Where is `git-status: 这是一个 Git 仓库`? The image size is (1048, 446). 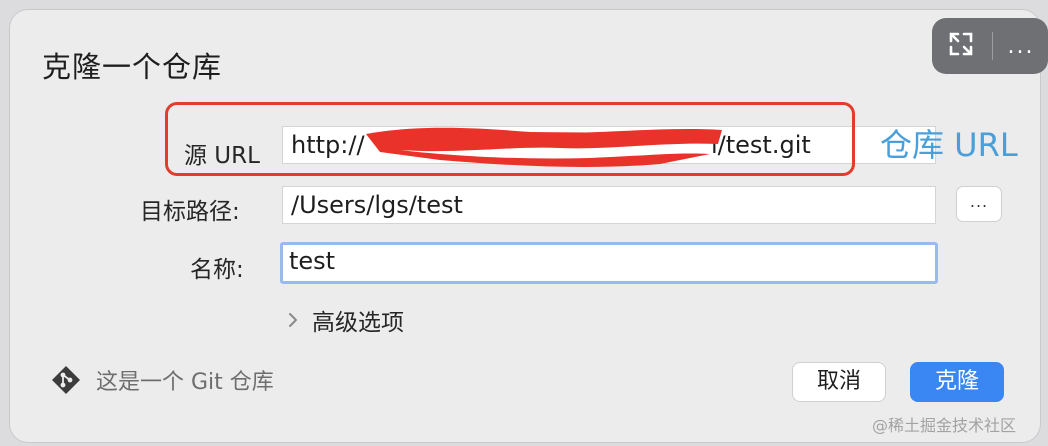 git-status: 这是一个 Git 仓库 is located at coordinates (162, 380).